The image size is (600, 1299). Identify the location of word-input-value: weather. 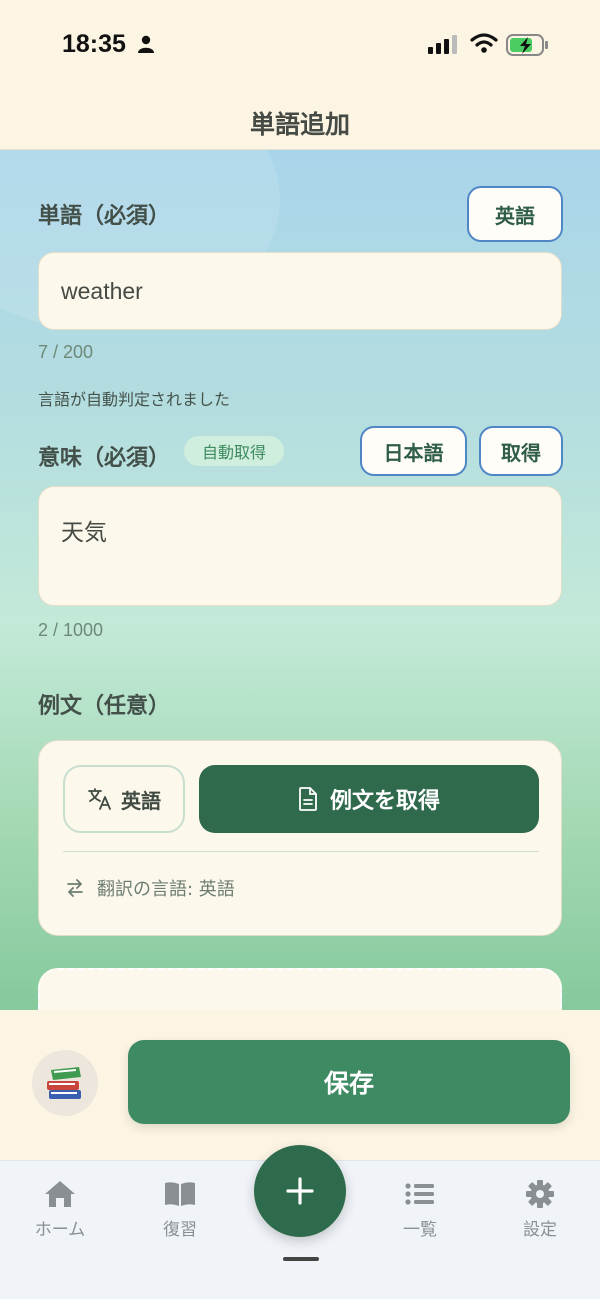
(102, 290).